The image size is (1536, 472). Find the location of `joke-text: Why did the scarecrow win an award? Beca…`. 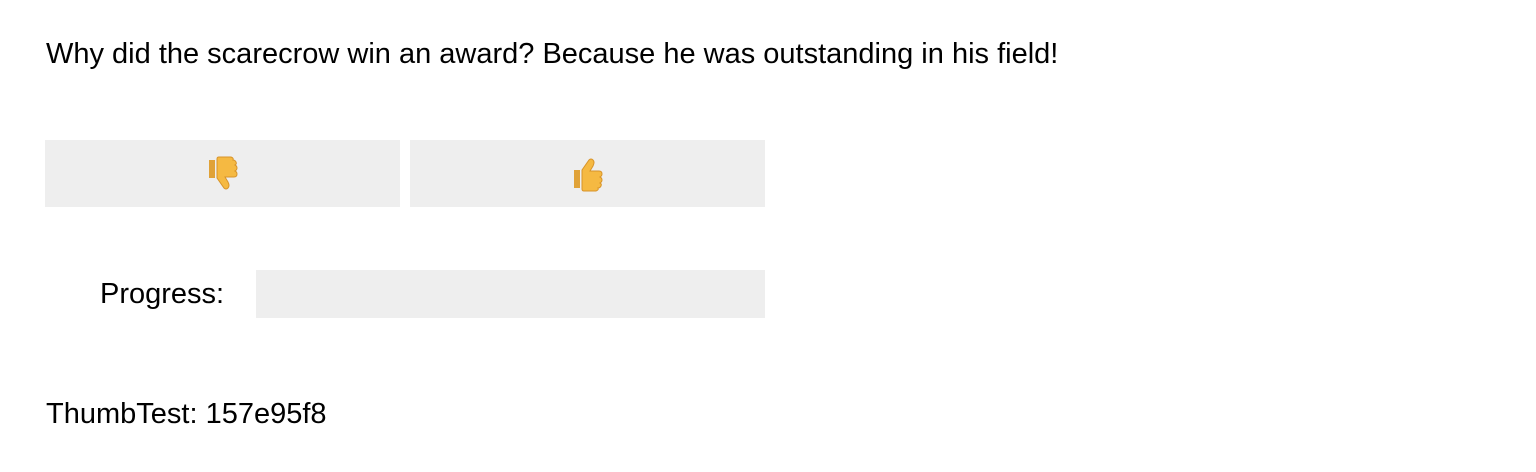

joke-text: Why did the scarecrow win an award? Beca… is located at coordinates (552, 54).